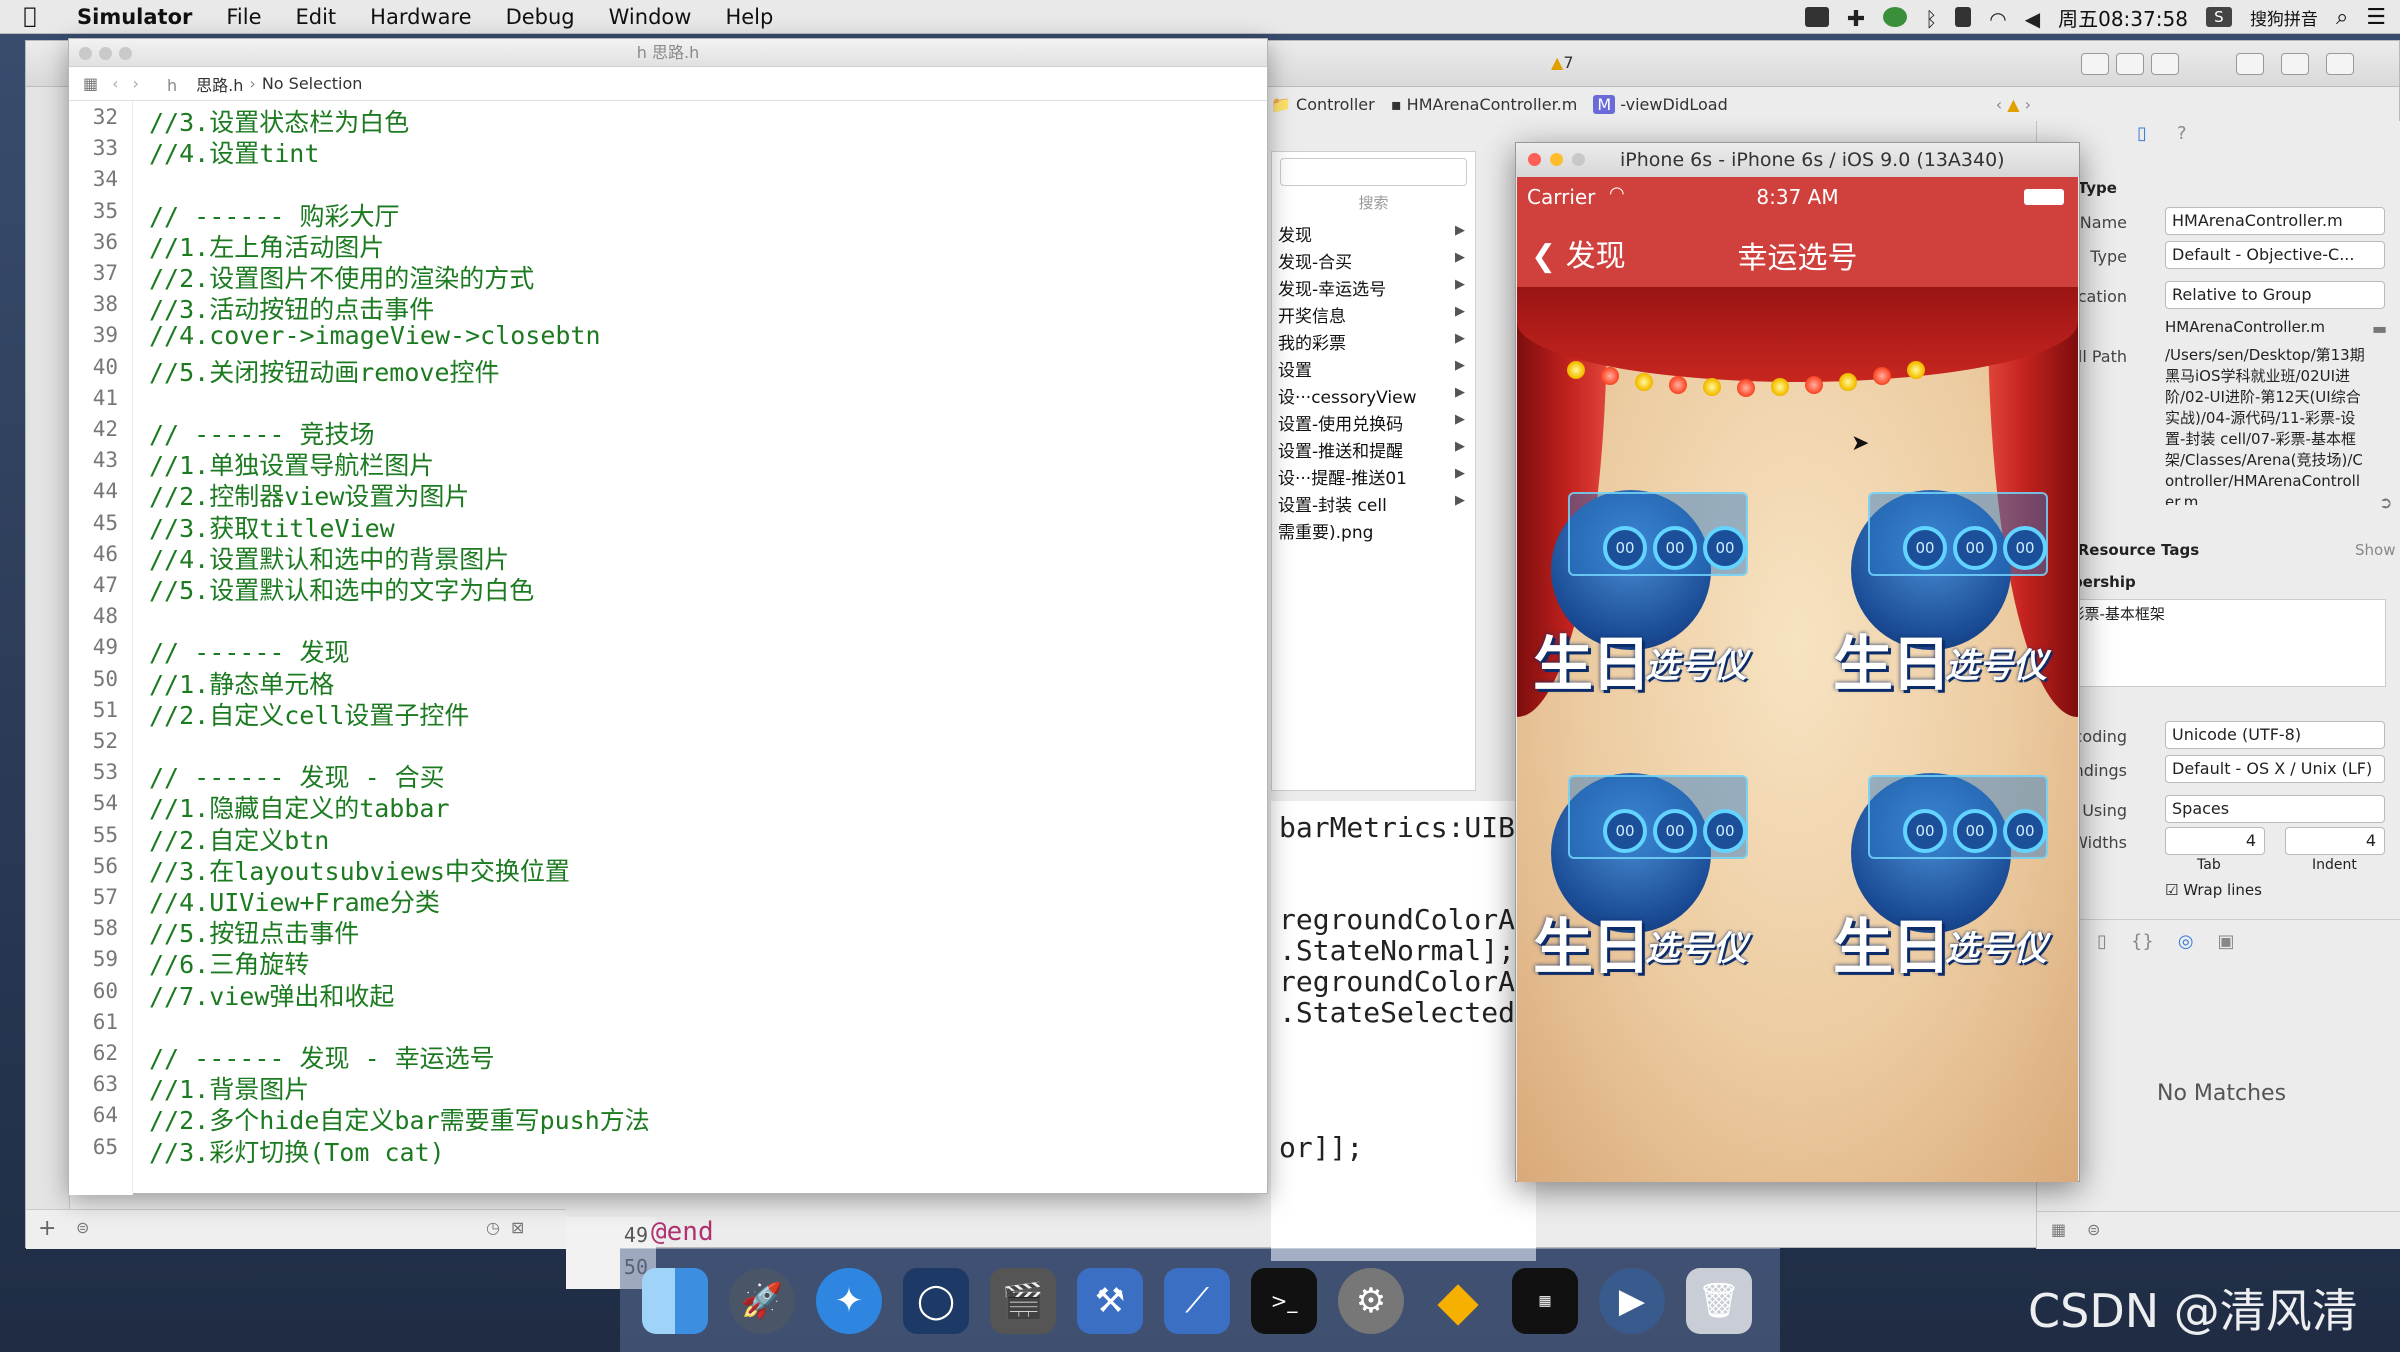  What do you see at coordinates (1373, 342) in the screenshot?
I see `file-row: 我的彩票 ▶` at bounding box center [1373, 342].